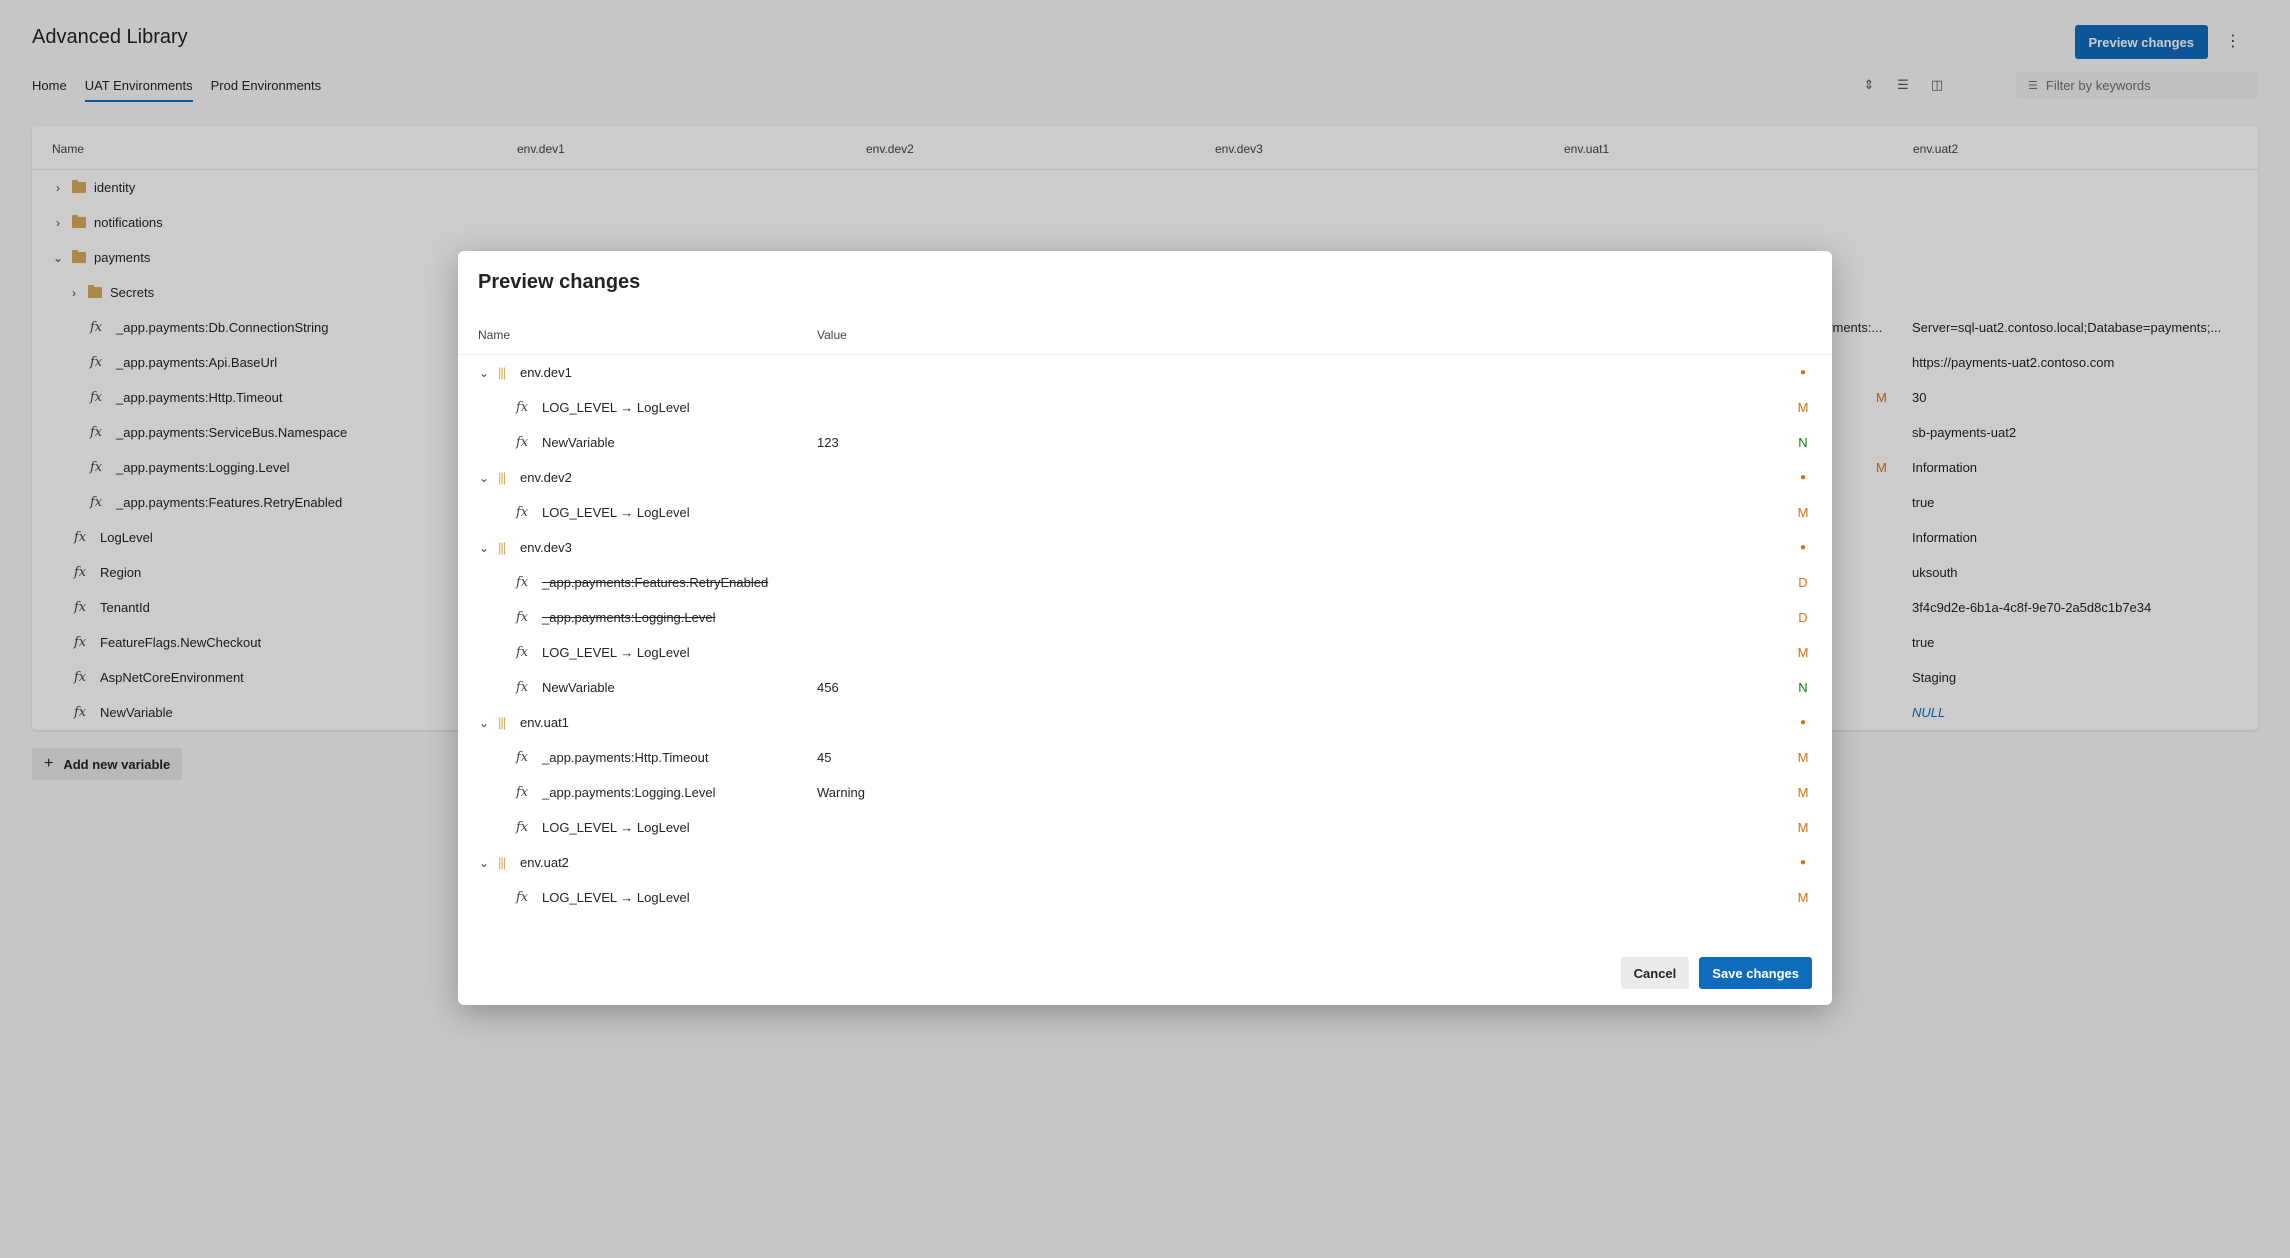 This screenshot has width=2290, height=1258. What do you see at coordinates (1145, 477) in the screenshot?
I see `env-group-row: ⌄ ||| env.dev2 ●` at bounding box center [1145, 477].